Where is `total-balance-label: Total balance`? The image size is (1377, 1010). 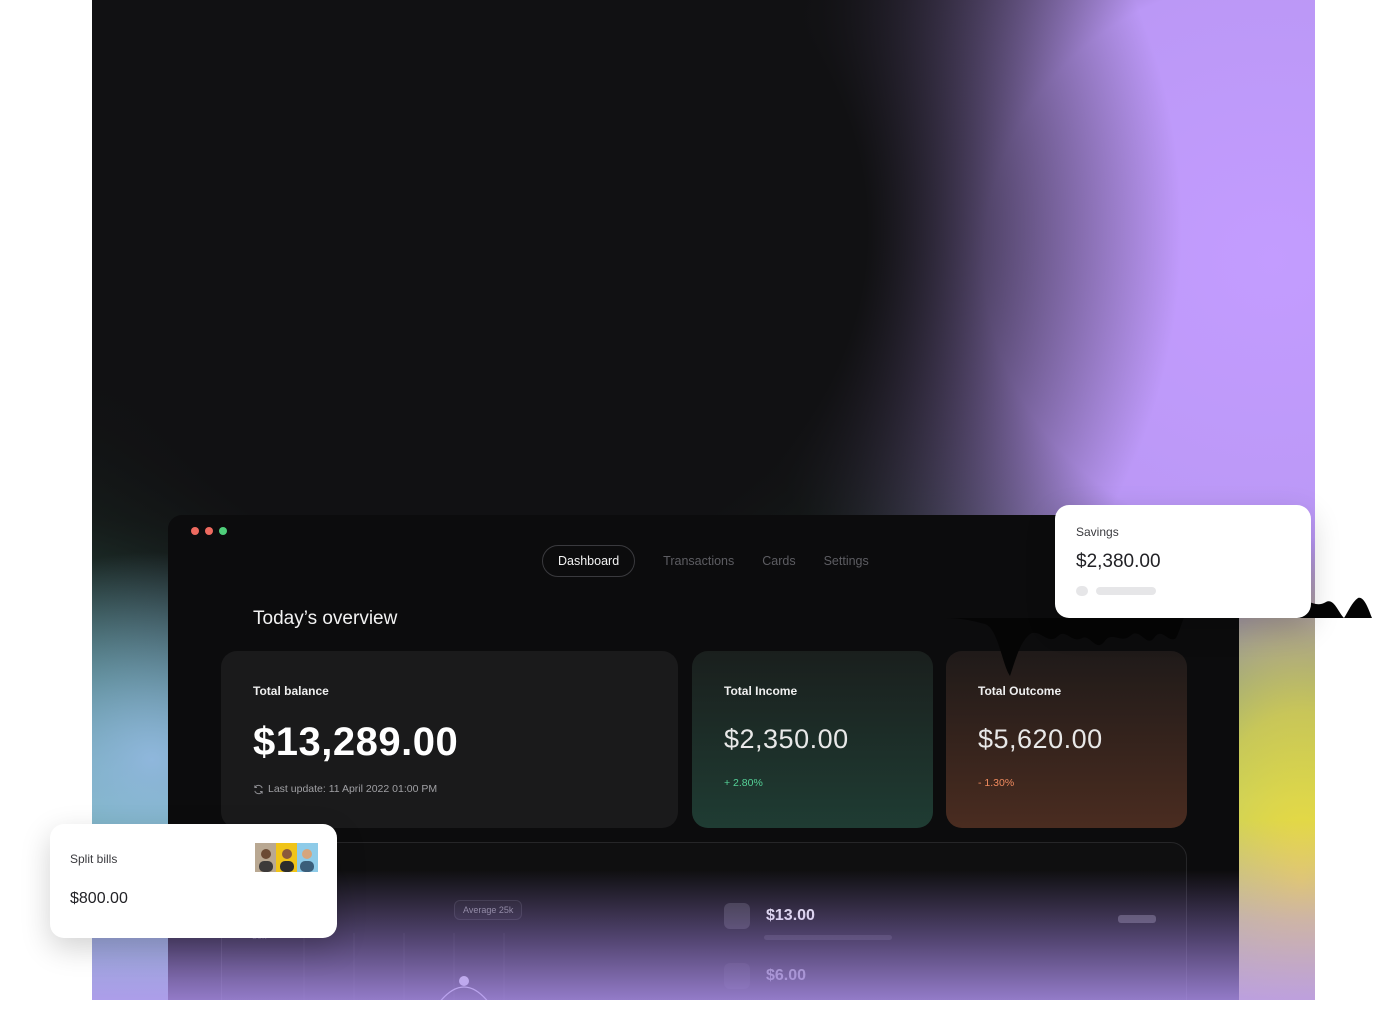 total-balance-label: Total balance is located at coordinates (291, 691).